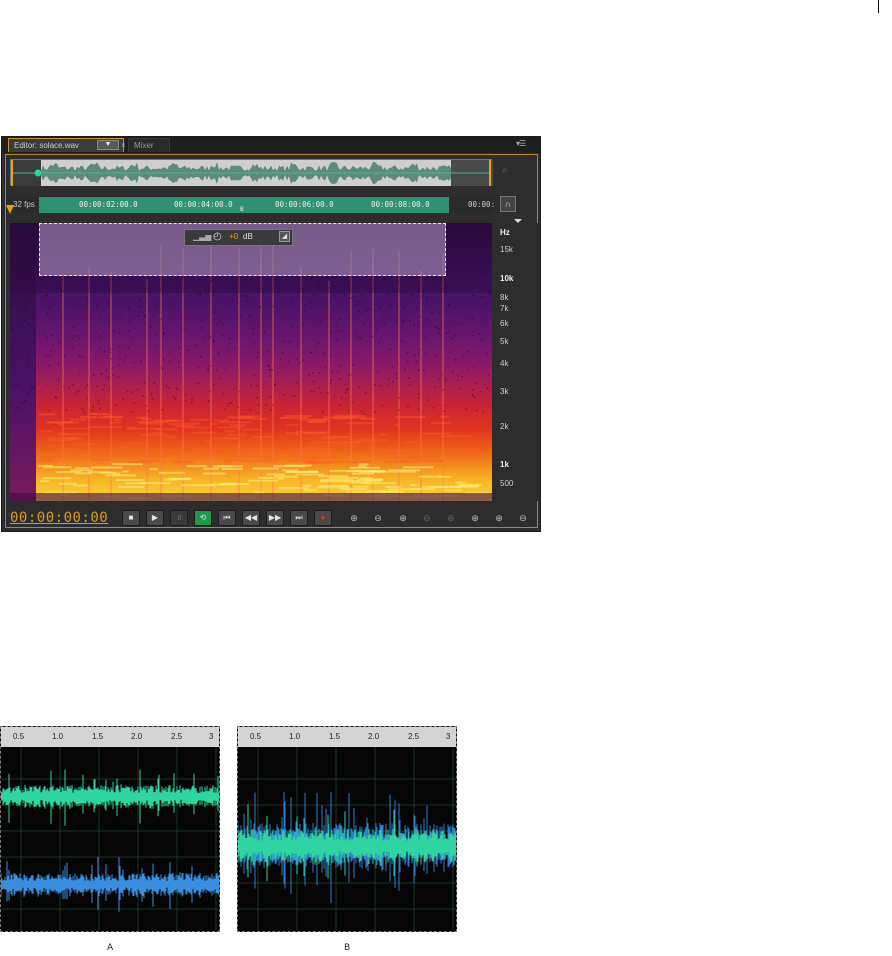 The height and width of the screenshot is (956, 892). Describe the element at coordinates (123, 146) in the screenshot. I see `close-icon: ×` at that location.